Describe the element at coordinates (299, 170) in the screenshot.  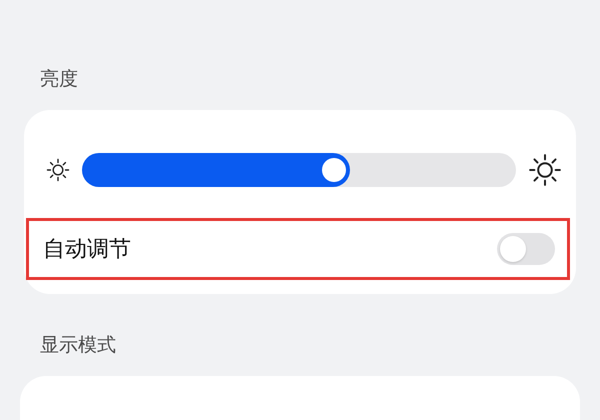
I see `brightness-slider` at that location.